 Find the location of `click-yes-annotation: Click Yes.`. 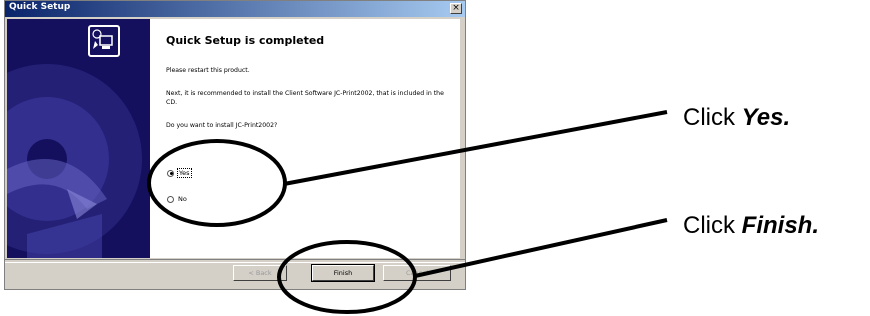

click-yes-annotation: Click Yes. is located at coordinates (736, 118).